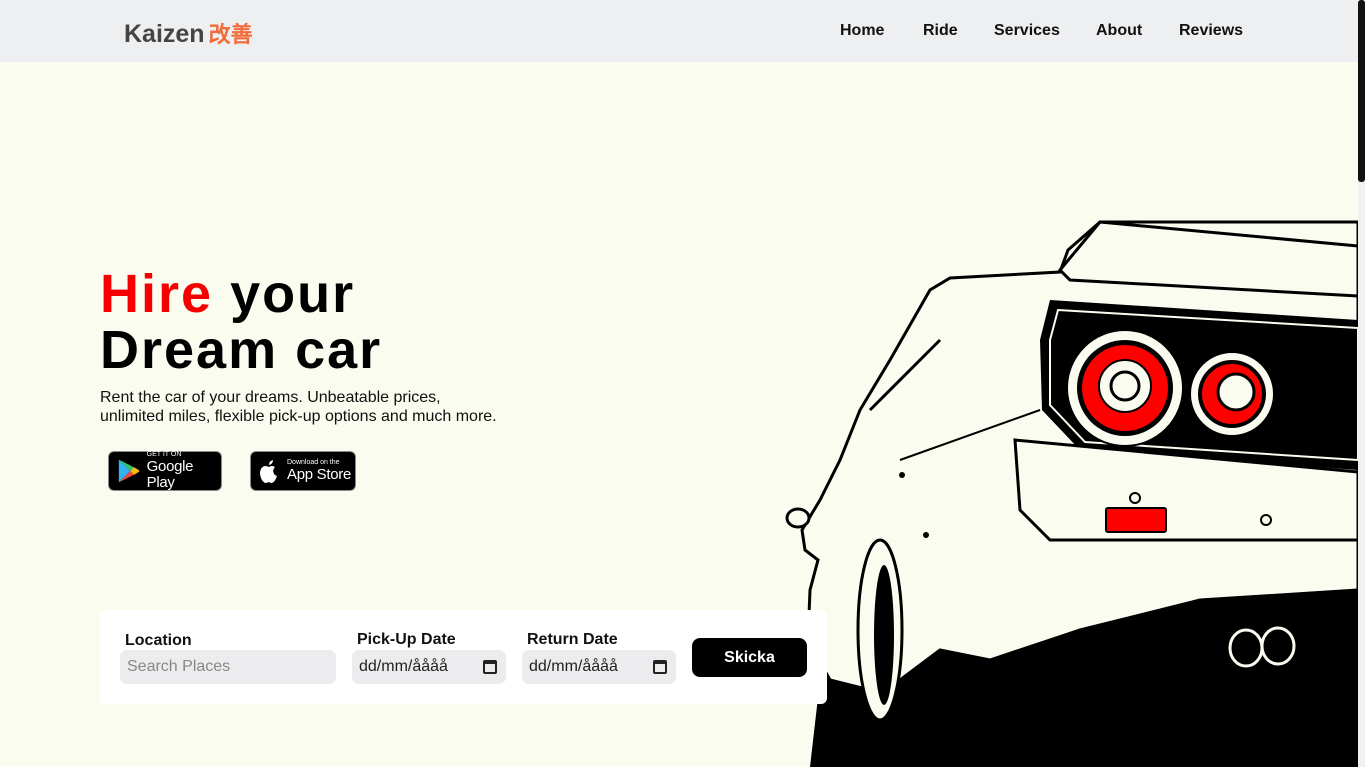 This screenshot has height=767, width=1365. Describe the element at coordinates (406, 639) in the screenshot. I see `pickup-date-label: Pick-Up Date` at that location.